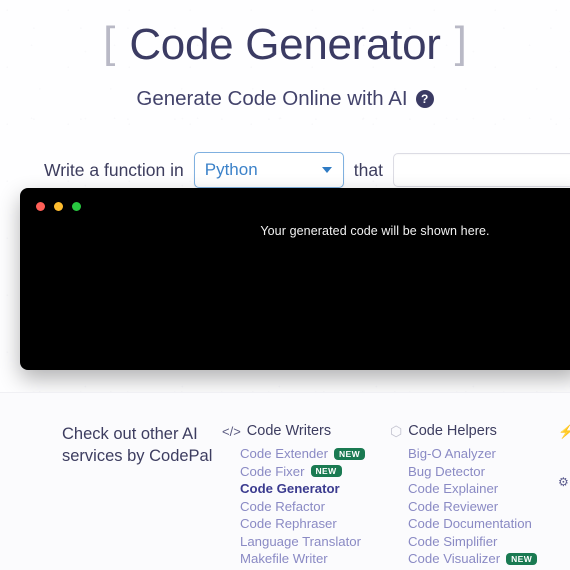 The width and height of the screenshot is (570, 570). I want to click on gears-icon: ⚙, so click(563, 481).